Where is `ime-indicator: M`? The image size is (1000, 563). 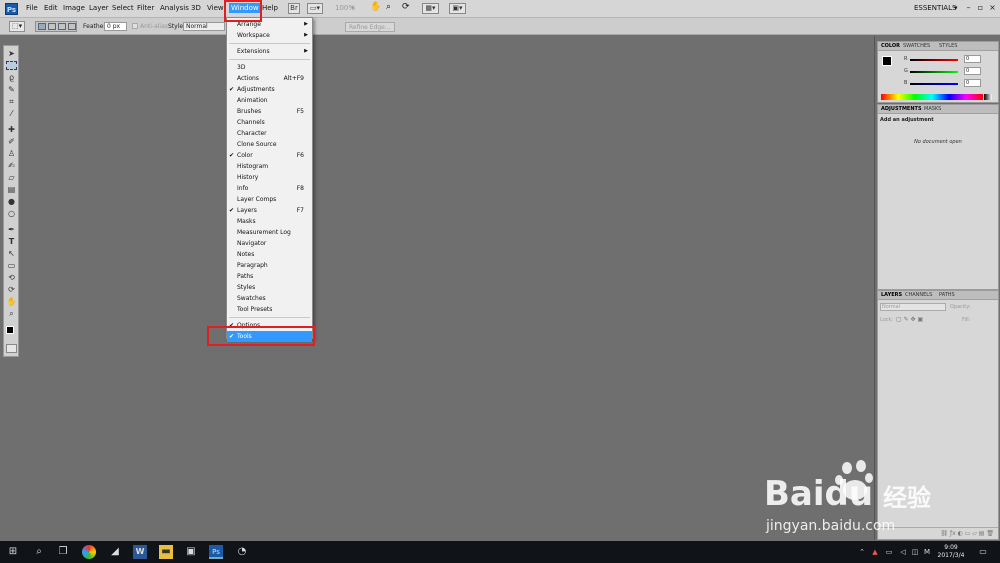
ime-indicator: M is located at coordinates (927, 552).